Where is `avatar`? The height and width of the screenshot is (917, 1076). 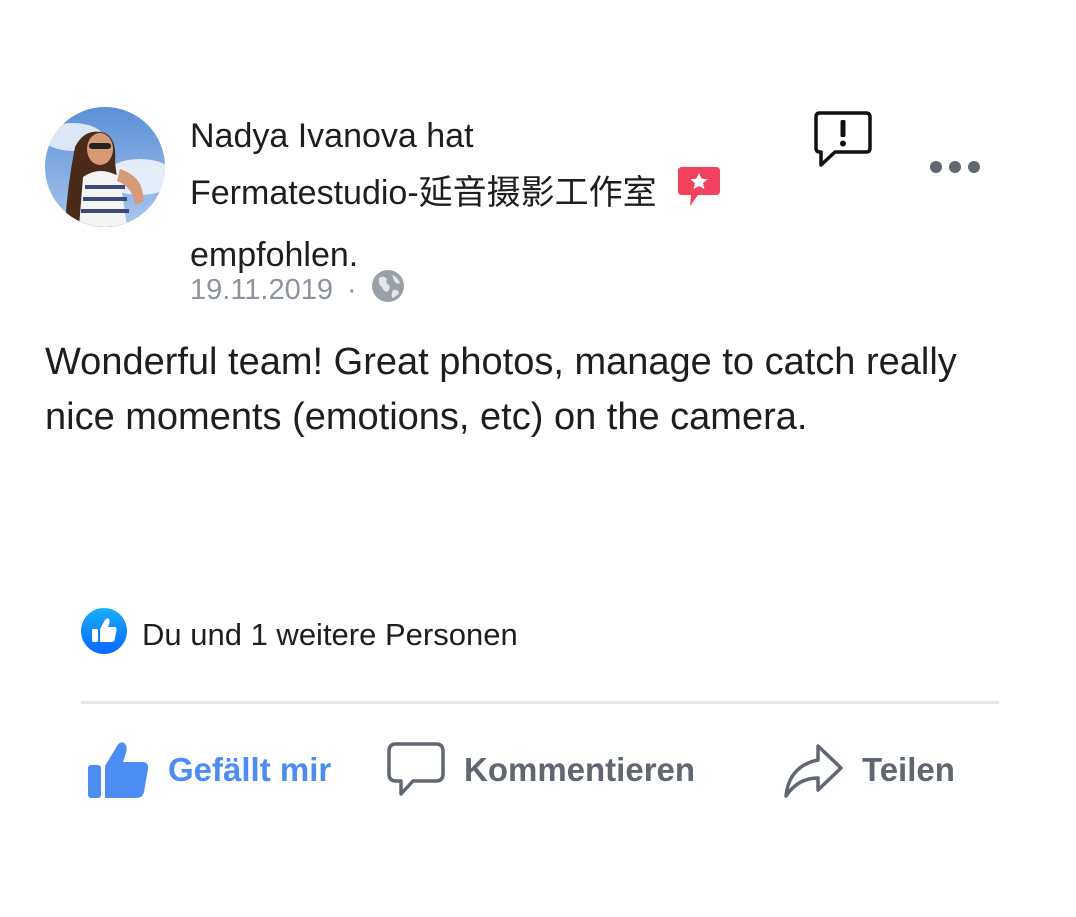
avatar is located at coordinates (105, 167).